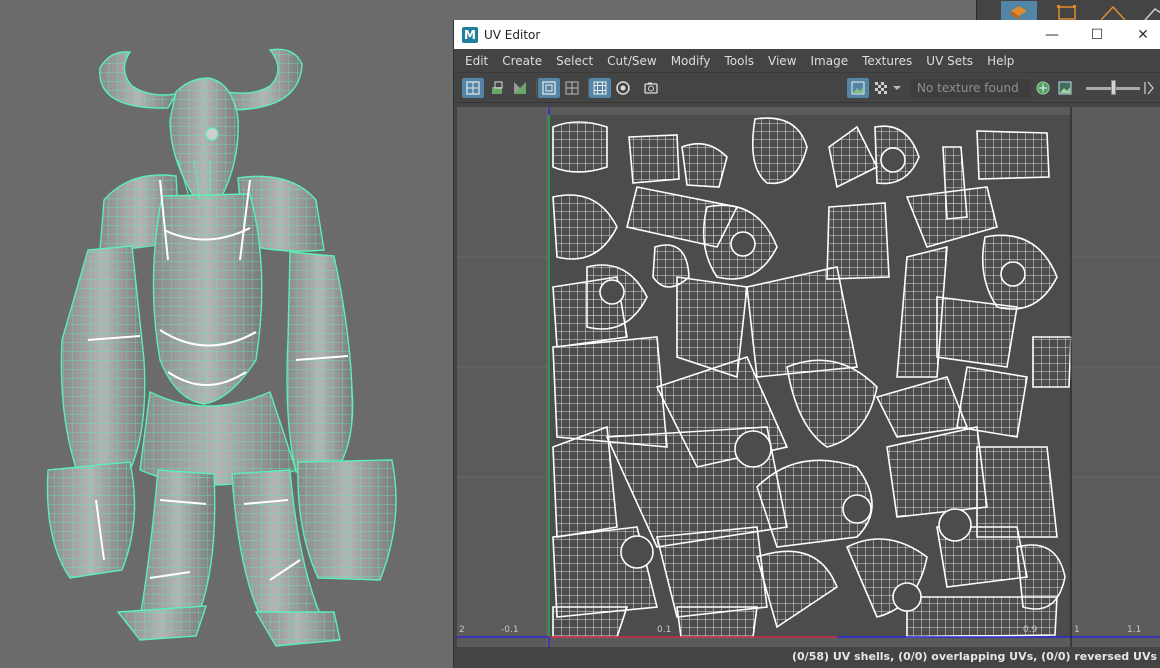 The width and height of the screenshot is (1160, 668). What do you see at coordinates (807, 88) in the screenshot?
I see `uv-toolbar: No texture found` at bounding box center [807, 88].